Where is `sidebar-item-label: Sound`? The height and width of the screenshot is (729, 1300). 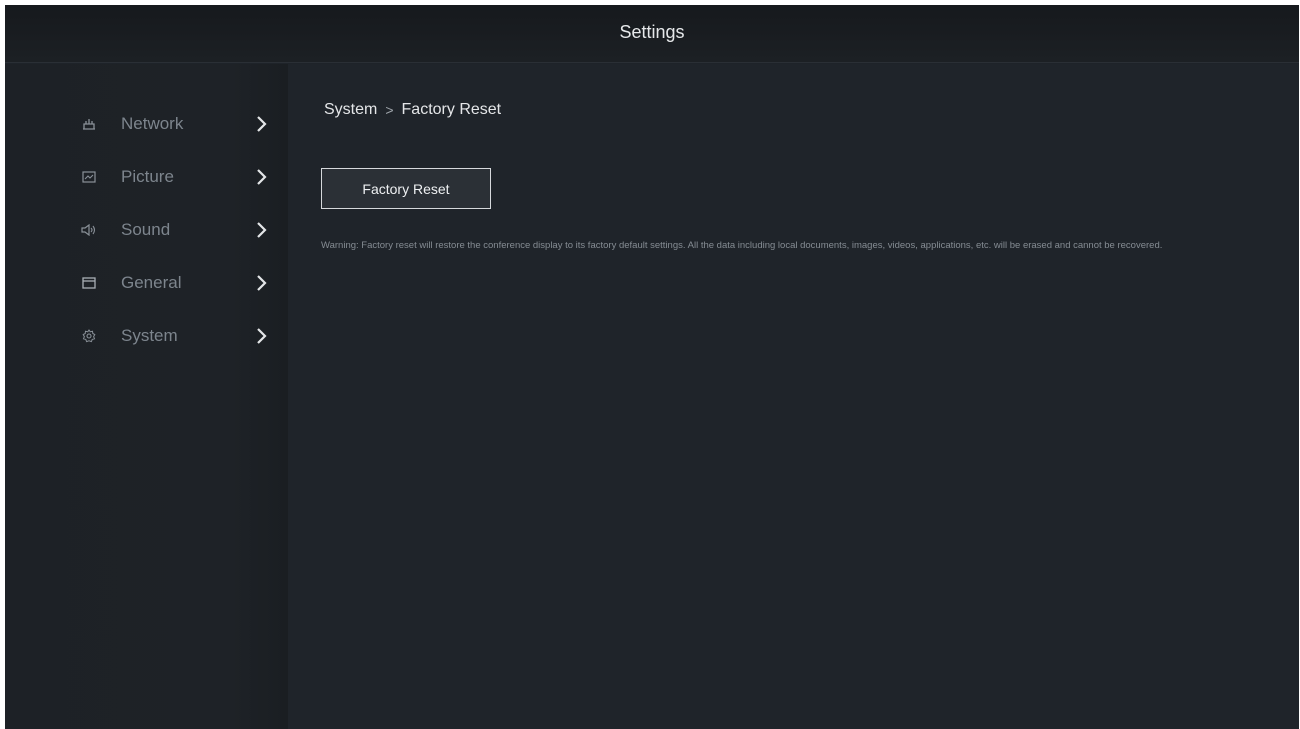
sidebar-item-label: Sound is located at coordinates (146, 229).